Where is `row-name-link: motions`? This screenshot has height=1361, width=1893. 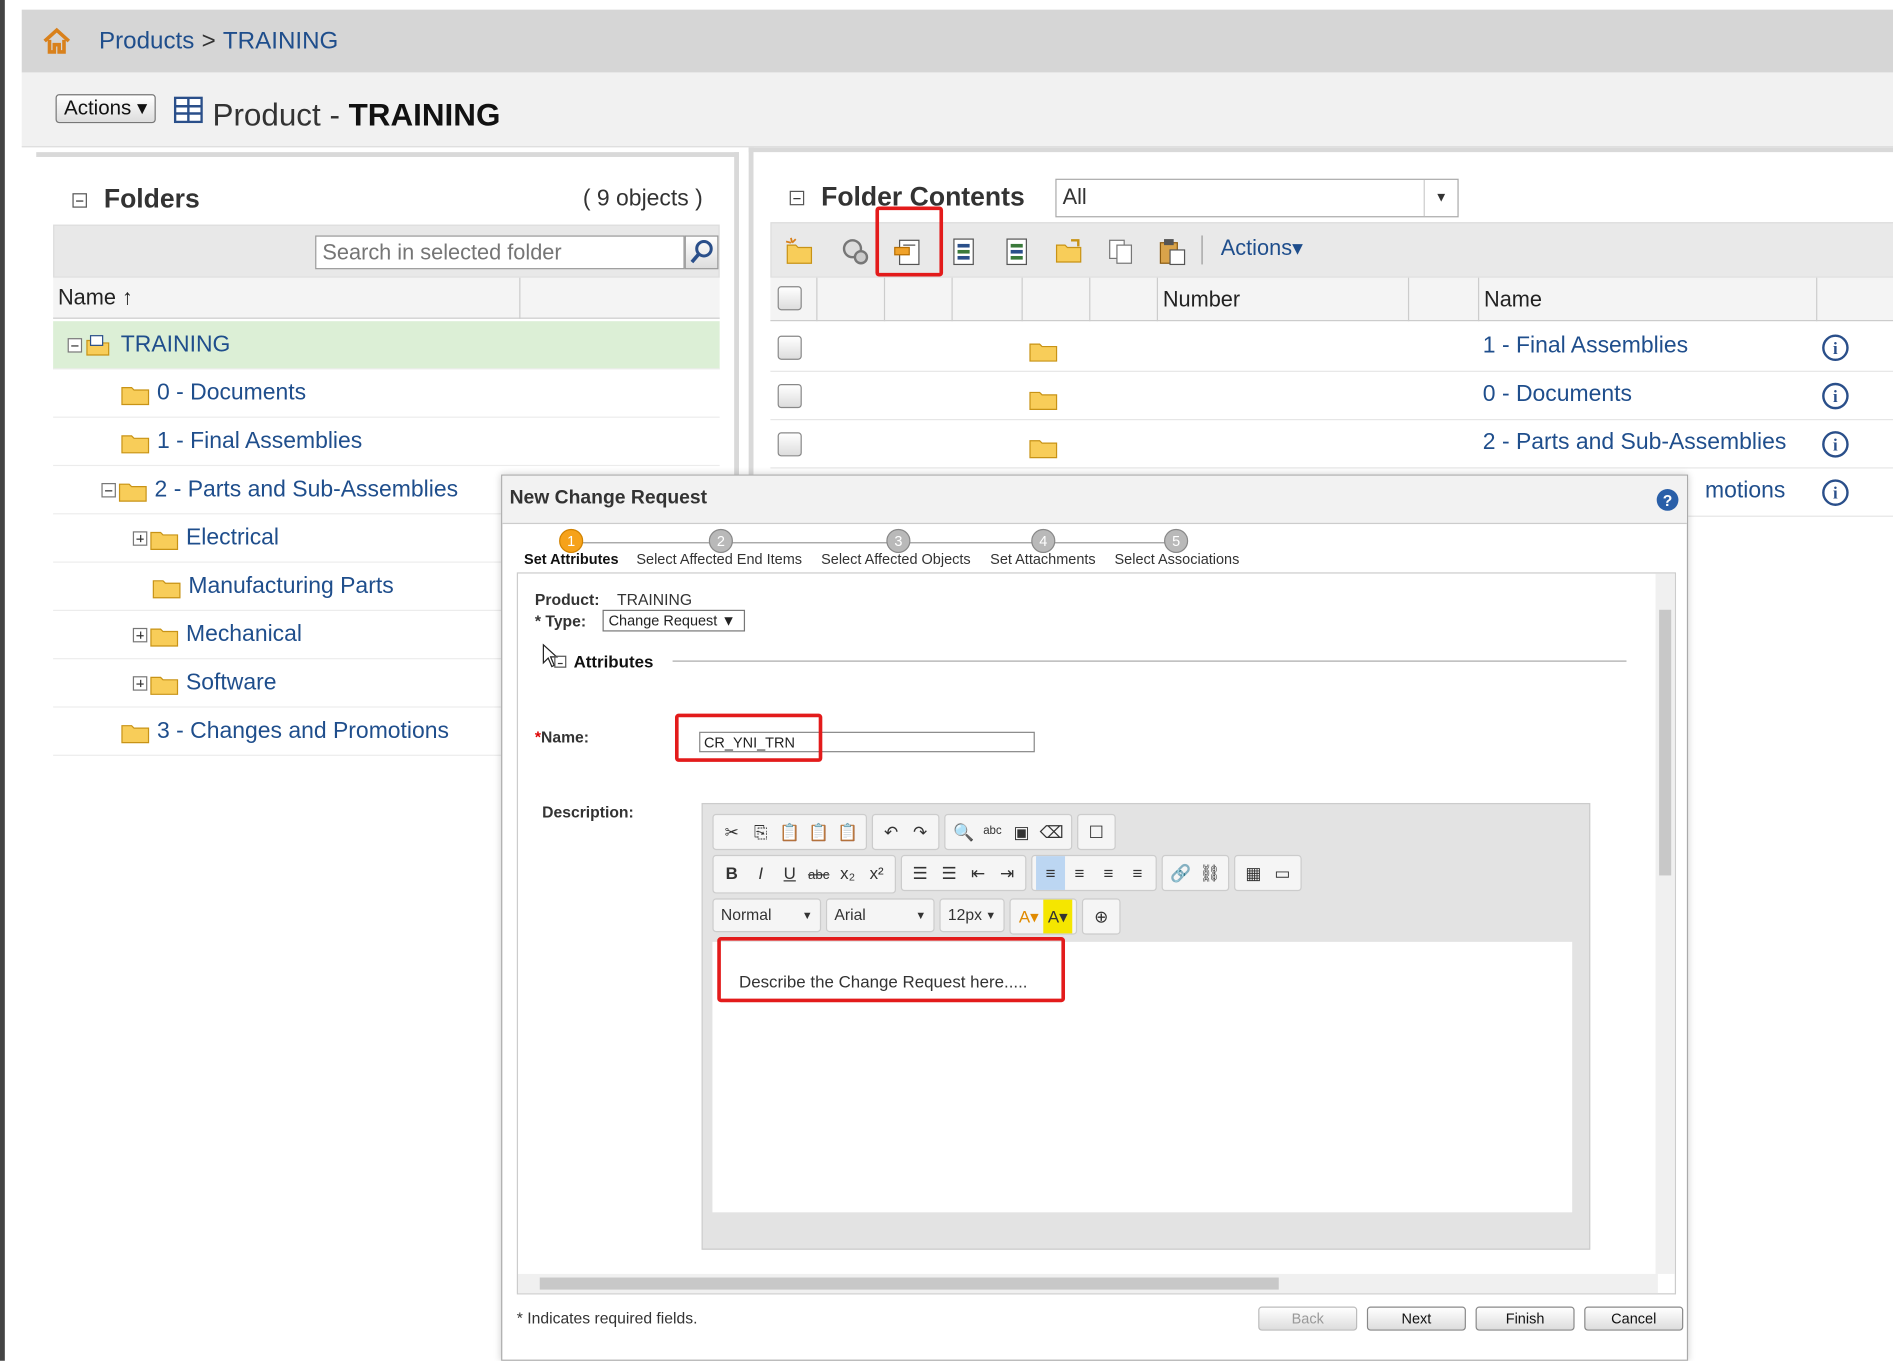 row-name-link: motions is located at coordinates (1745, 491).